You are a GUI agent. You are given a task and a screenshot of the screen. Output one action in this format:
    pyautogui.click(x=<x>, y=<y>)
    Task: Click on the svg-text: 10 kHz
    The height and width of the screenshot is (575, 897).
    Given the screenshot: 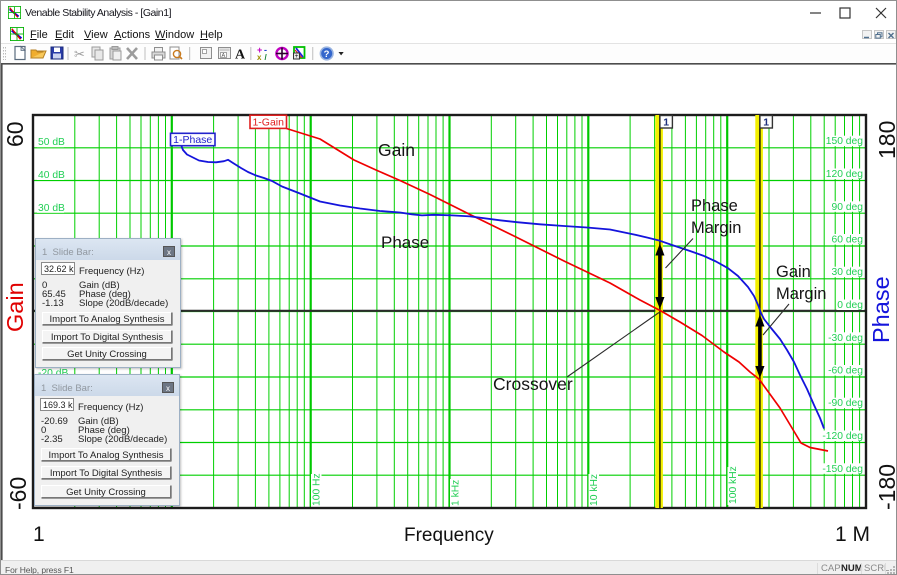 What is the action you would take?
    pyautogui.click(x=594, y=490)
    